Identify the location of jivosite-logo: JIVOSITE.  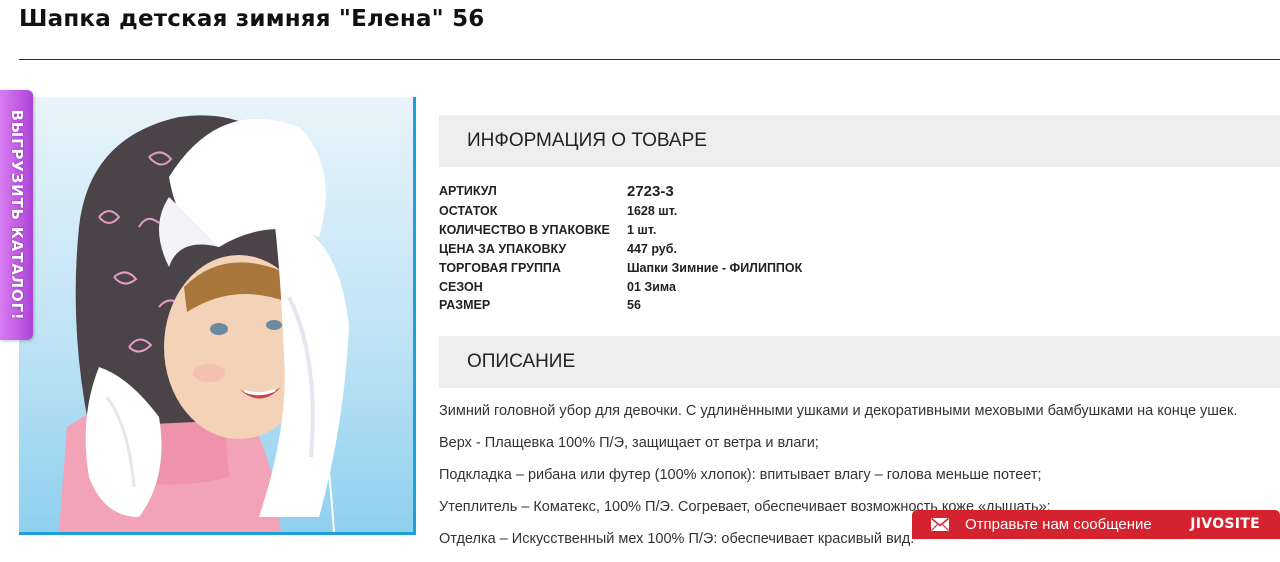
(1225, 524).